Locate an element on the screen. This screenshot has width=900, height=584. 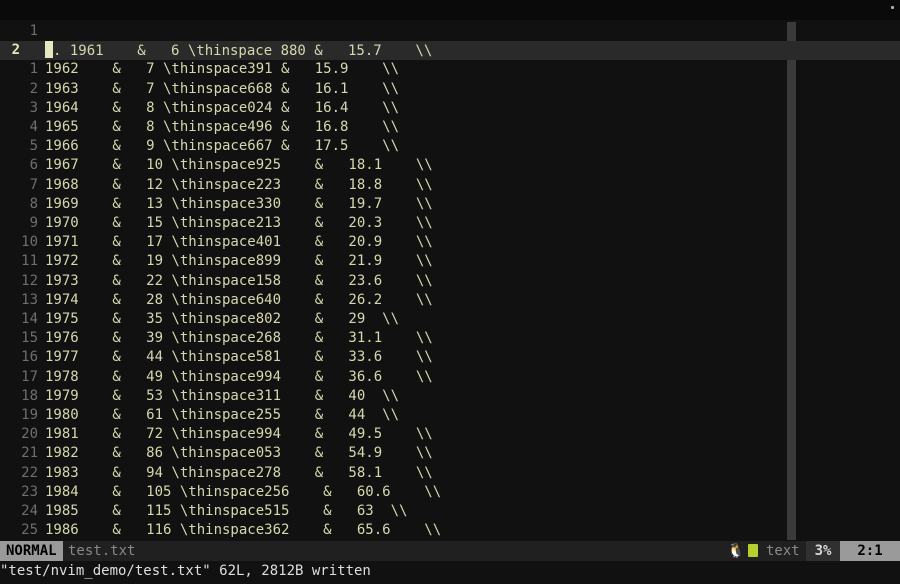
line-text: 1964 & 8 \thinspace024 & 16.4 \\ is located at coordinates (222, 108).